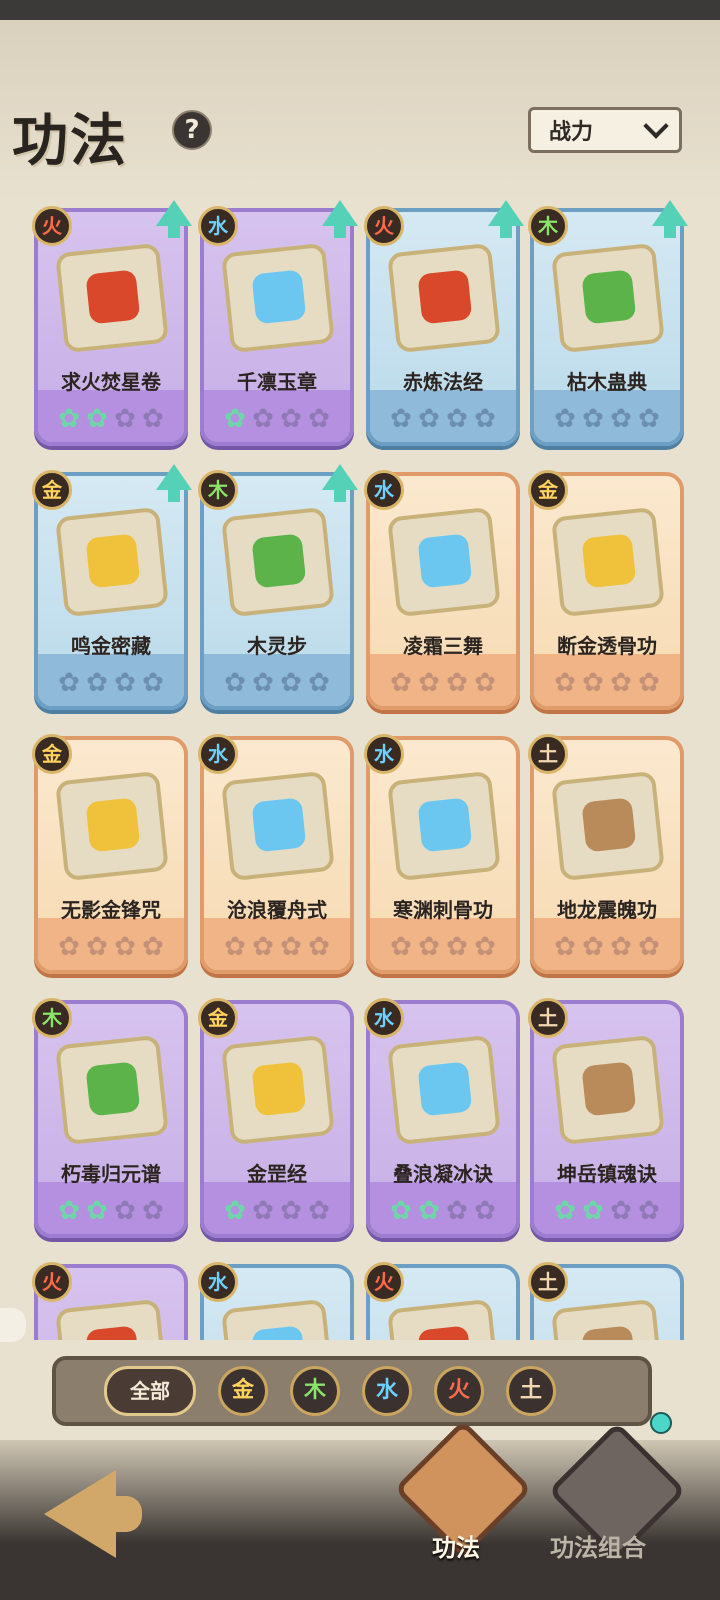  I want to click on element-badge: 土, so click(548, 754).